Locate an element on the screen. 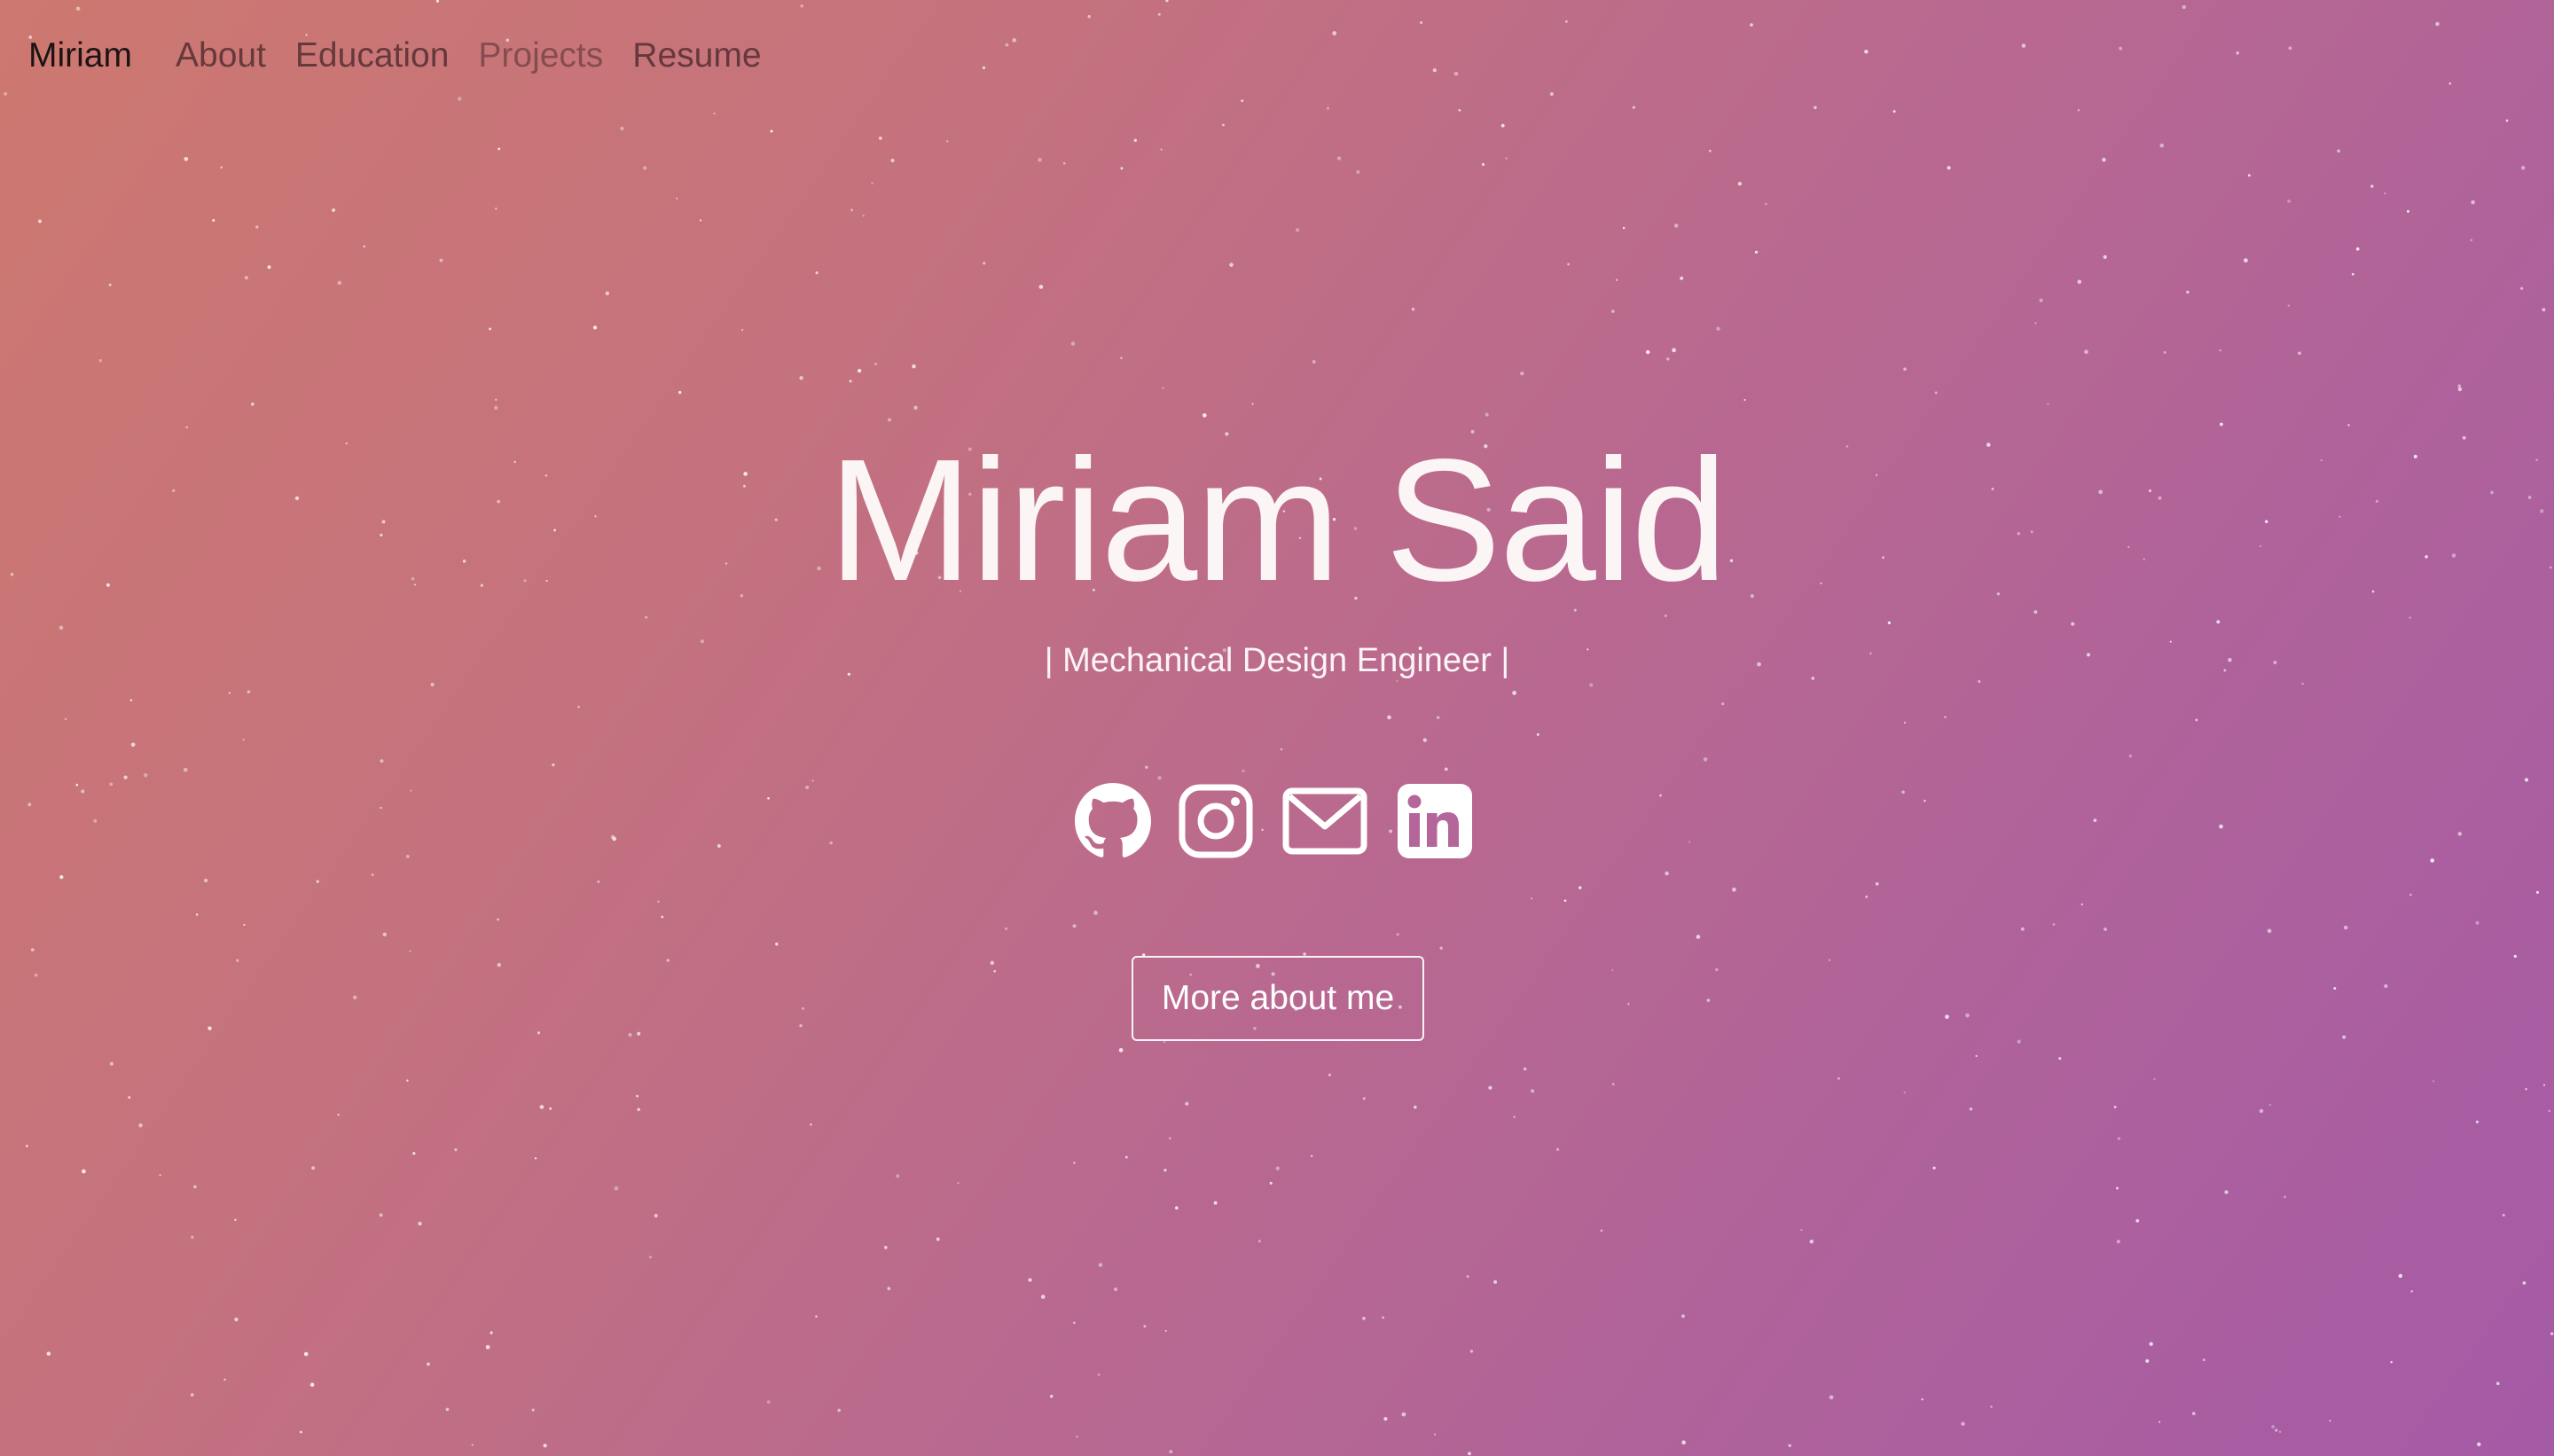 This screenshot has height=1456, width=2554. instagram-icon is located at coordinates (1216, 821).